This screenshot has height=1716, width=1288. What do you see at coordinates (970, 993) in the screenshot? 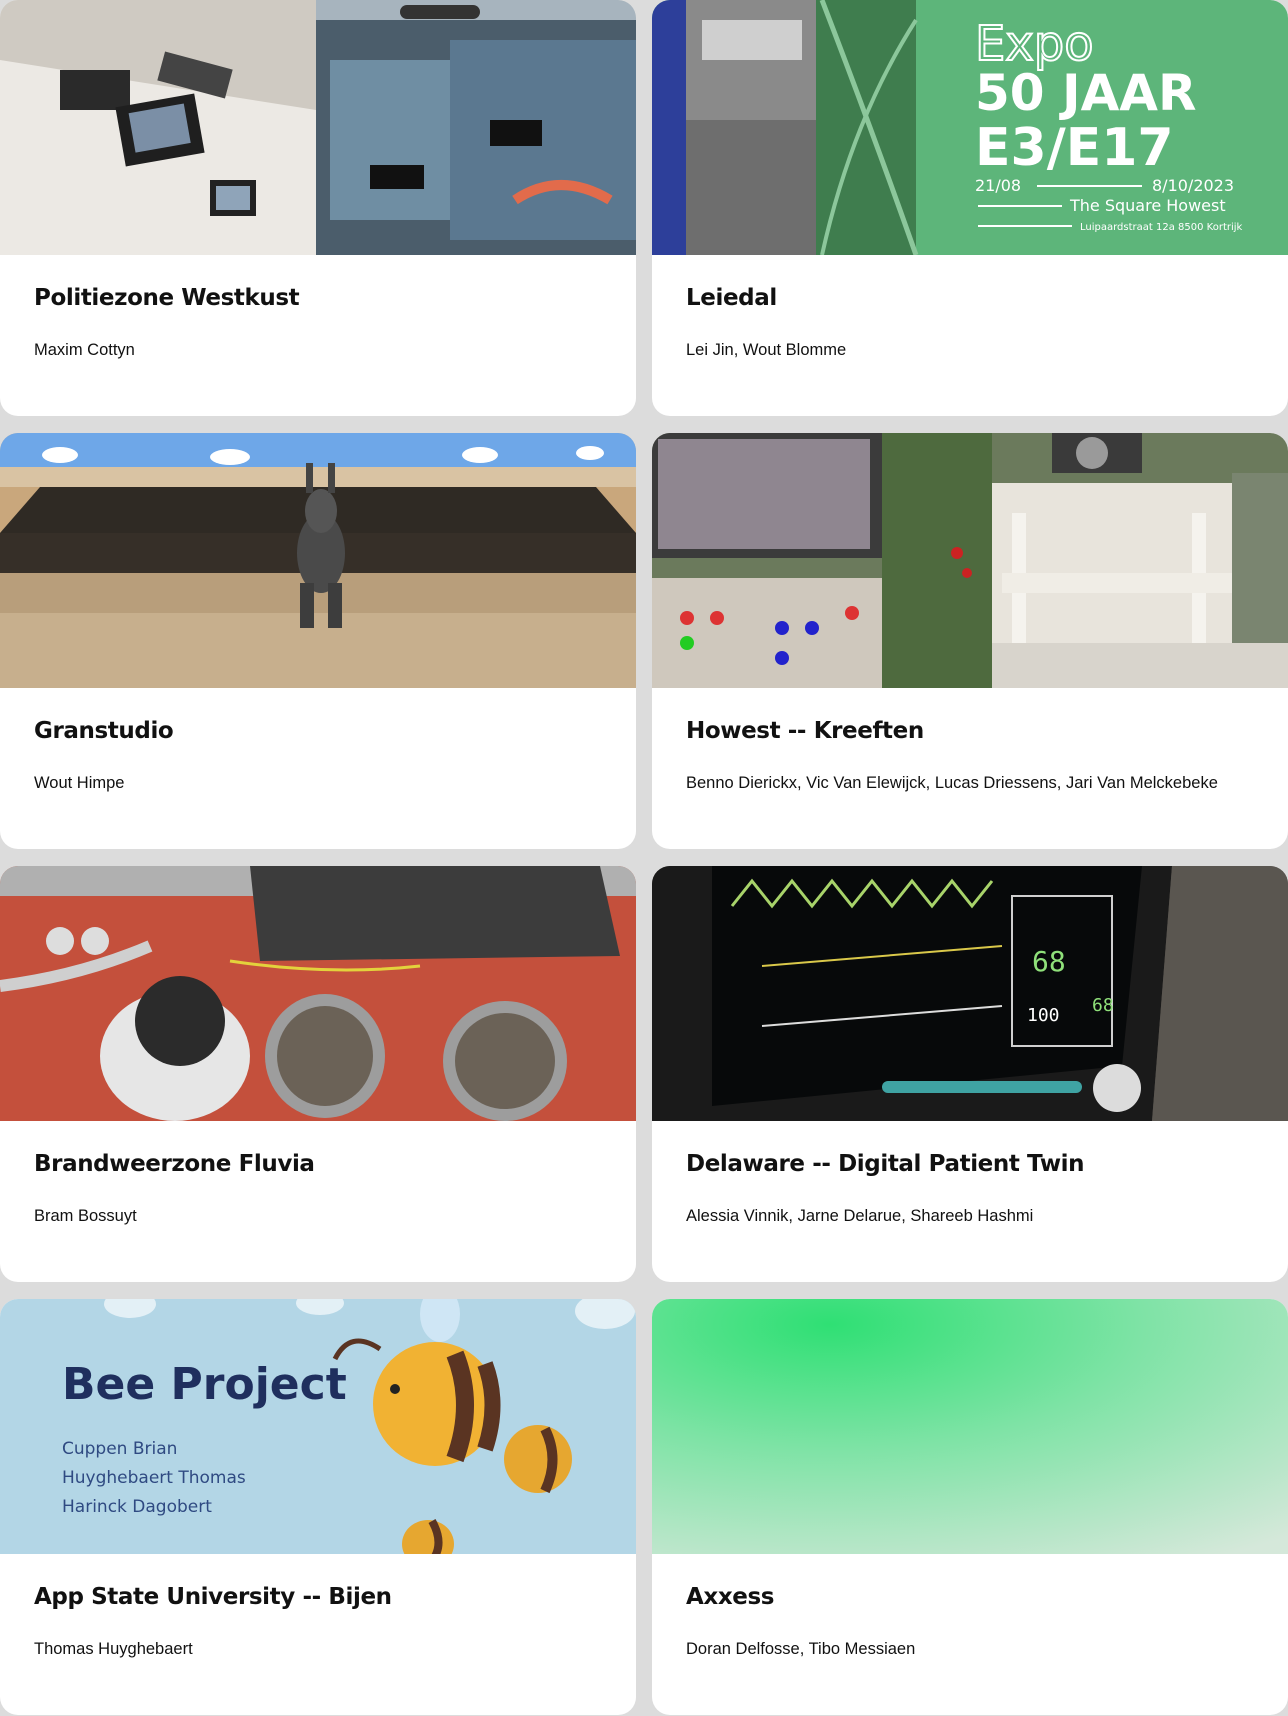
I see `project-image-patient-monitor: 68 100 68` at bounding box center [970, 993].